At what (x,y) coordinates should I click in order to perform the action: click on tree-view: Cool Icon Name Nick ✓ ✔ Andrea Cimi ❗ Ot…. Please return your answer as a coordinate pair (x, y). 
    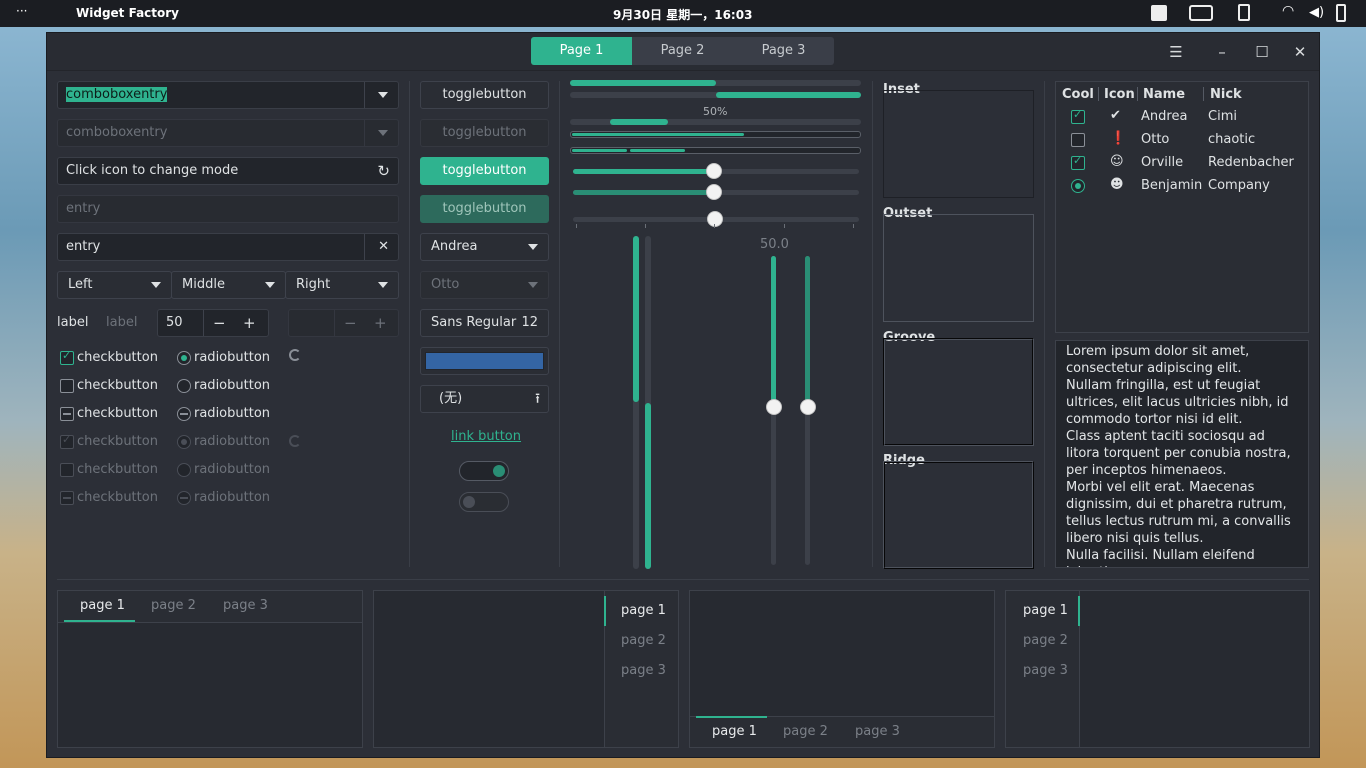
    Looking at the image, I should click on (1182, 207).